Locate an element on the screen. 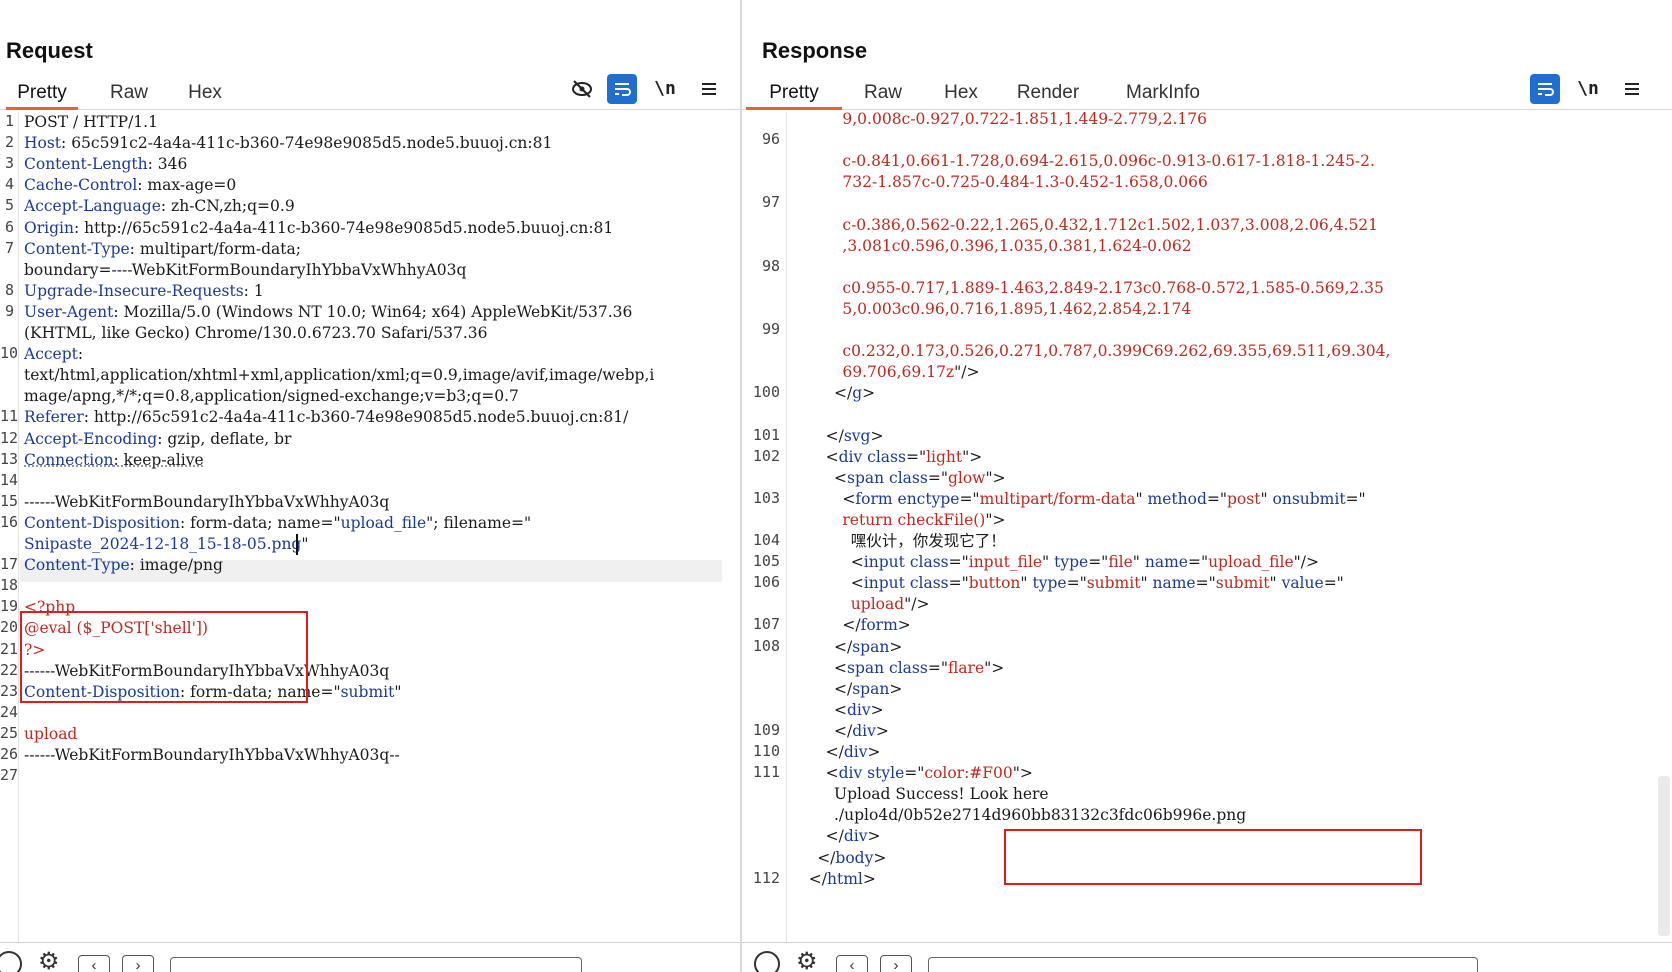 The image size is (1672, 972). hamburger-icon is located at coordinates (1632, 89).